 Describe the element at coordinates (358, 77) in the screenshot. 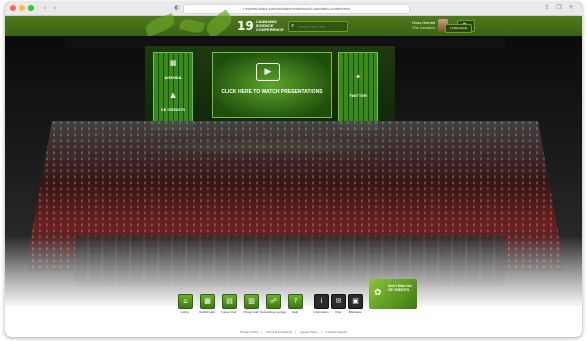

I see `twitter-icon: ✦` at that location.